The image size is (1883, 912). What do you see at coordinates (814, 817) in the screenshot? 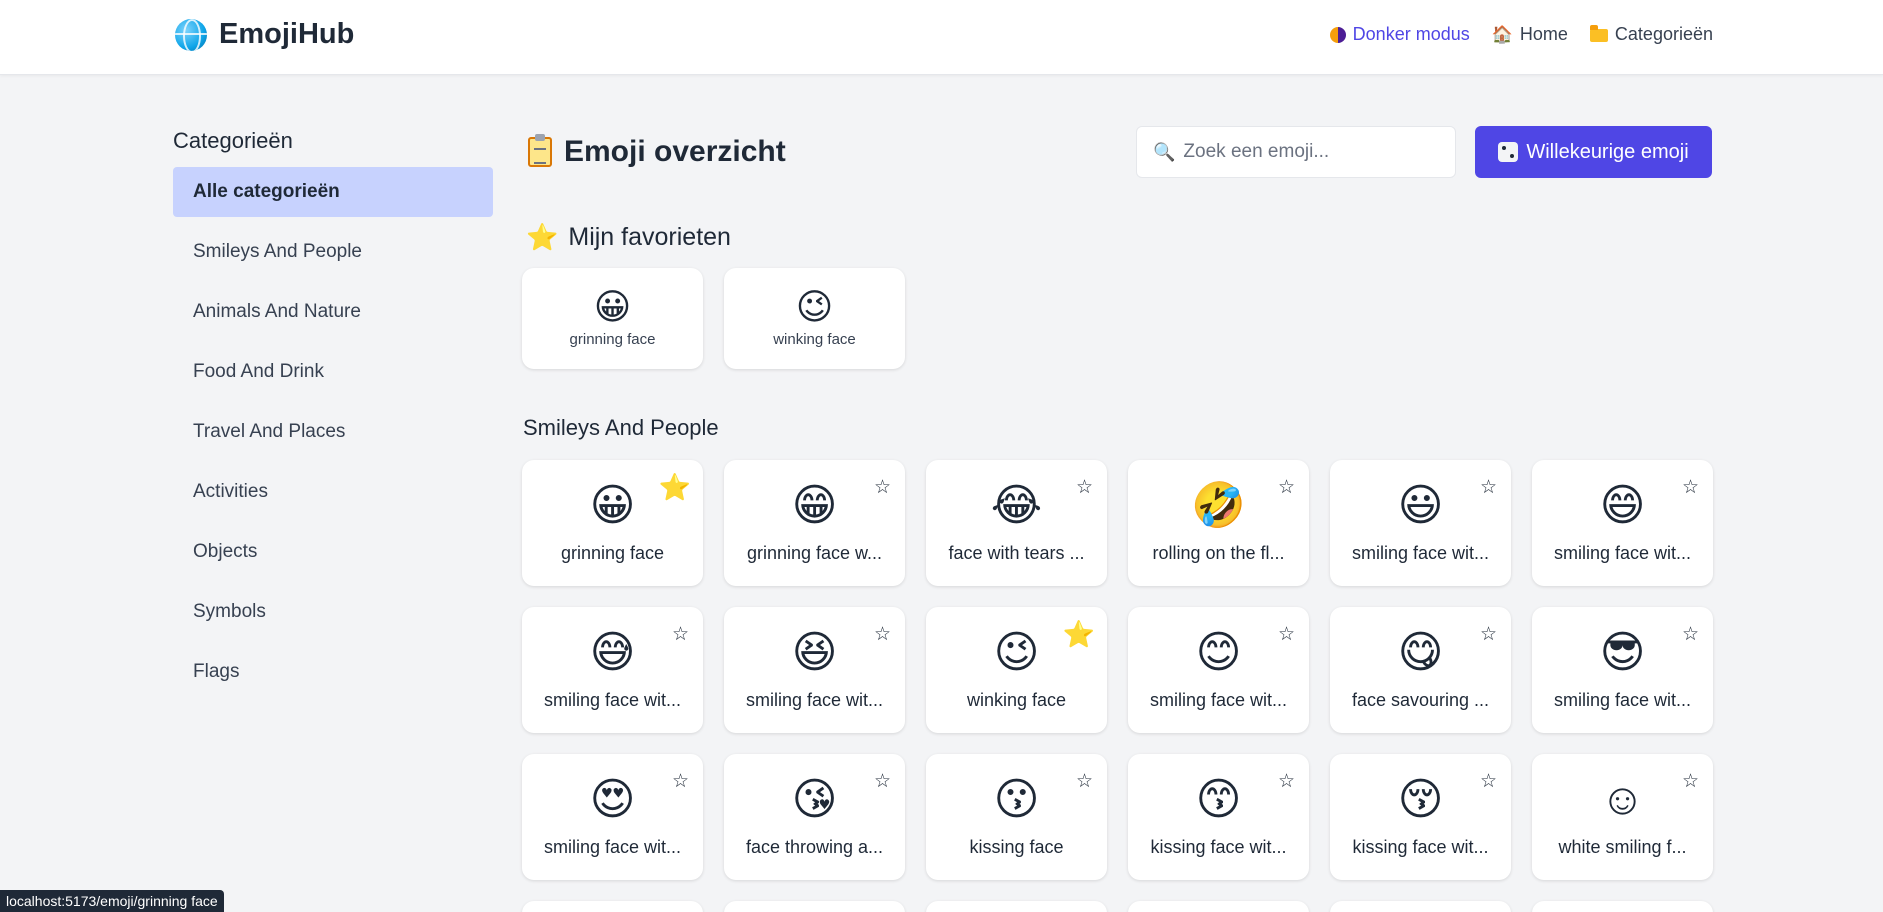
I see `emoji-card: 😘 face throwing a... ☆` at bounding box center [814, 817].